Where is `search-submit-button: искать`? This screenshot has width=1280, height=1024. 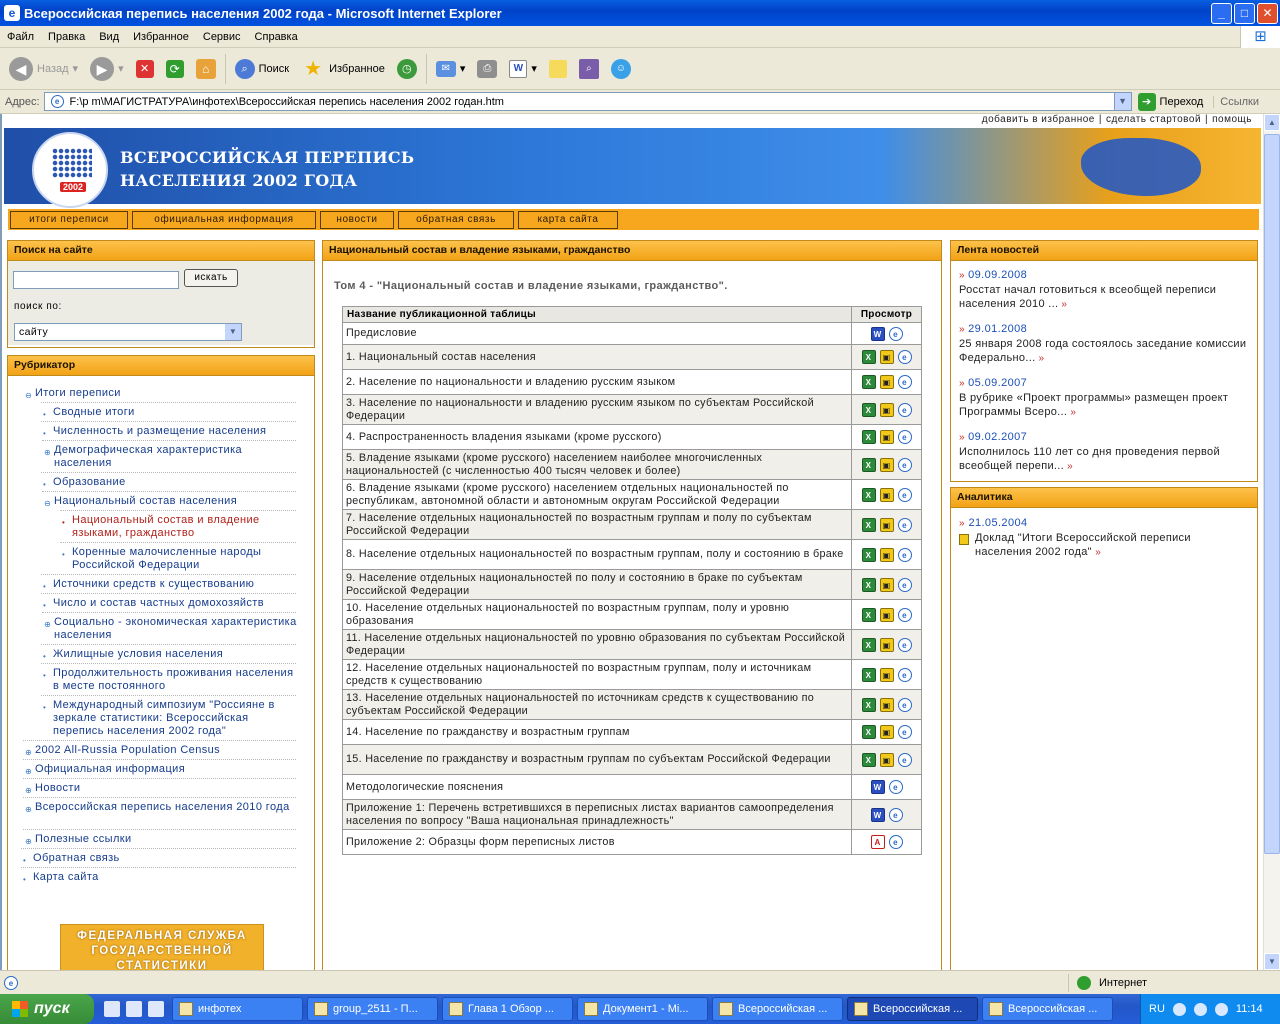
search-submit-button: искать is located at coordinates (211, 278).